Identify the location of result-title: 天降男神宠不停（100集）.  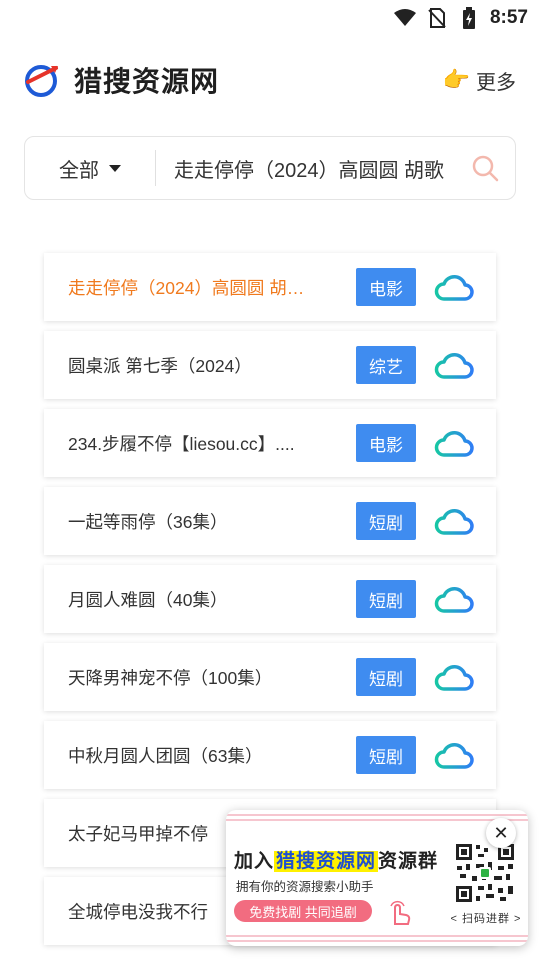
(170, 677).